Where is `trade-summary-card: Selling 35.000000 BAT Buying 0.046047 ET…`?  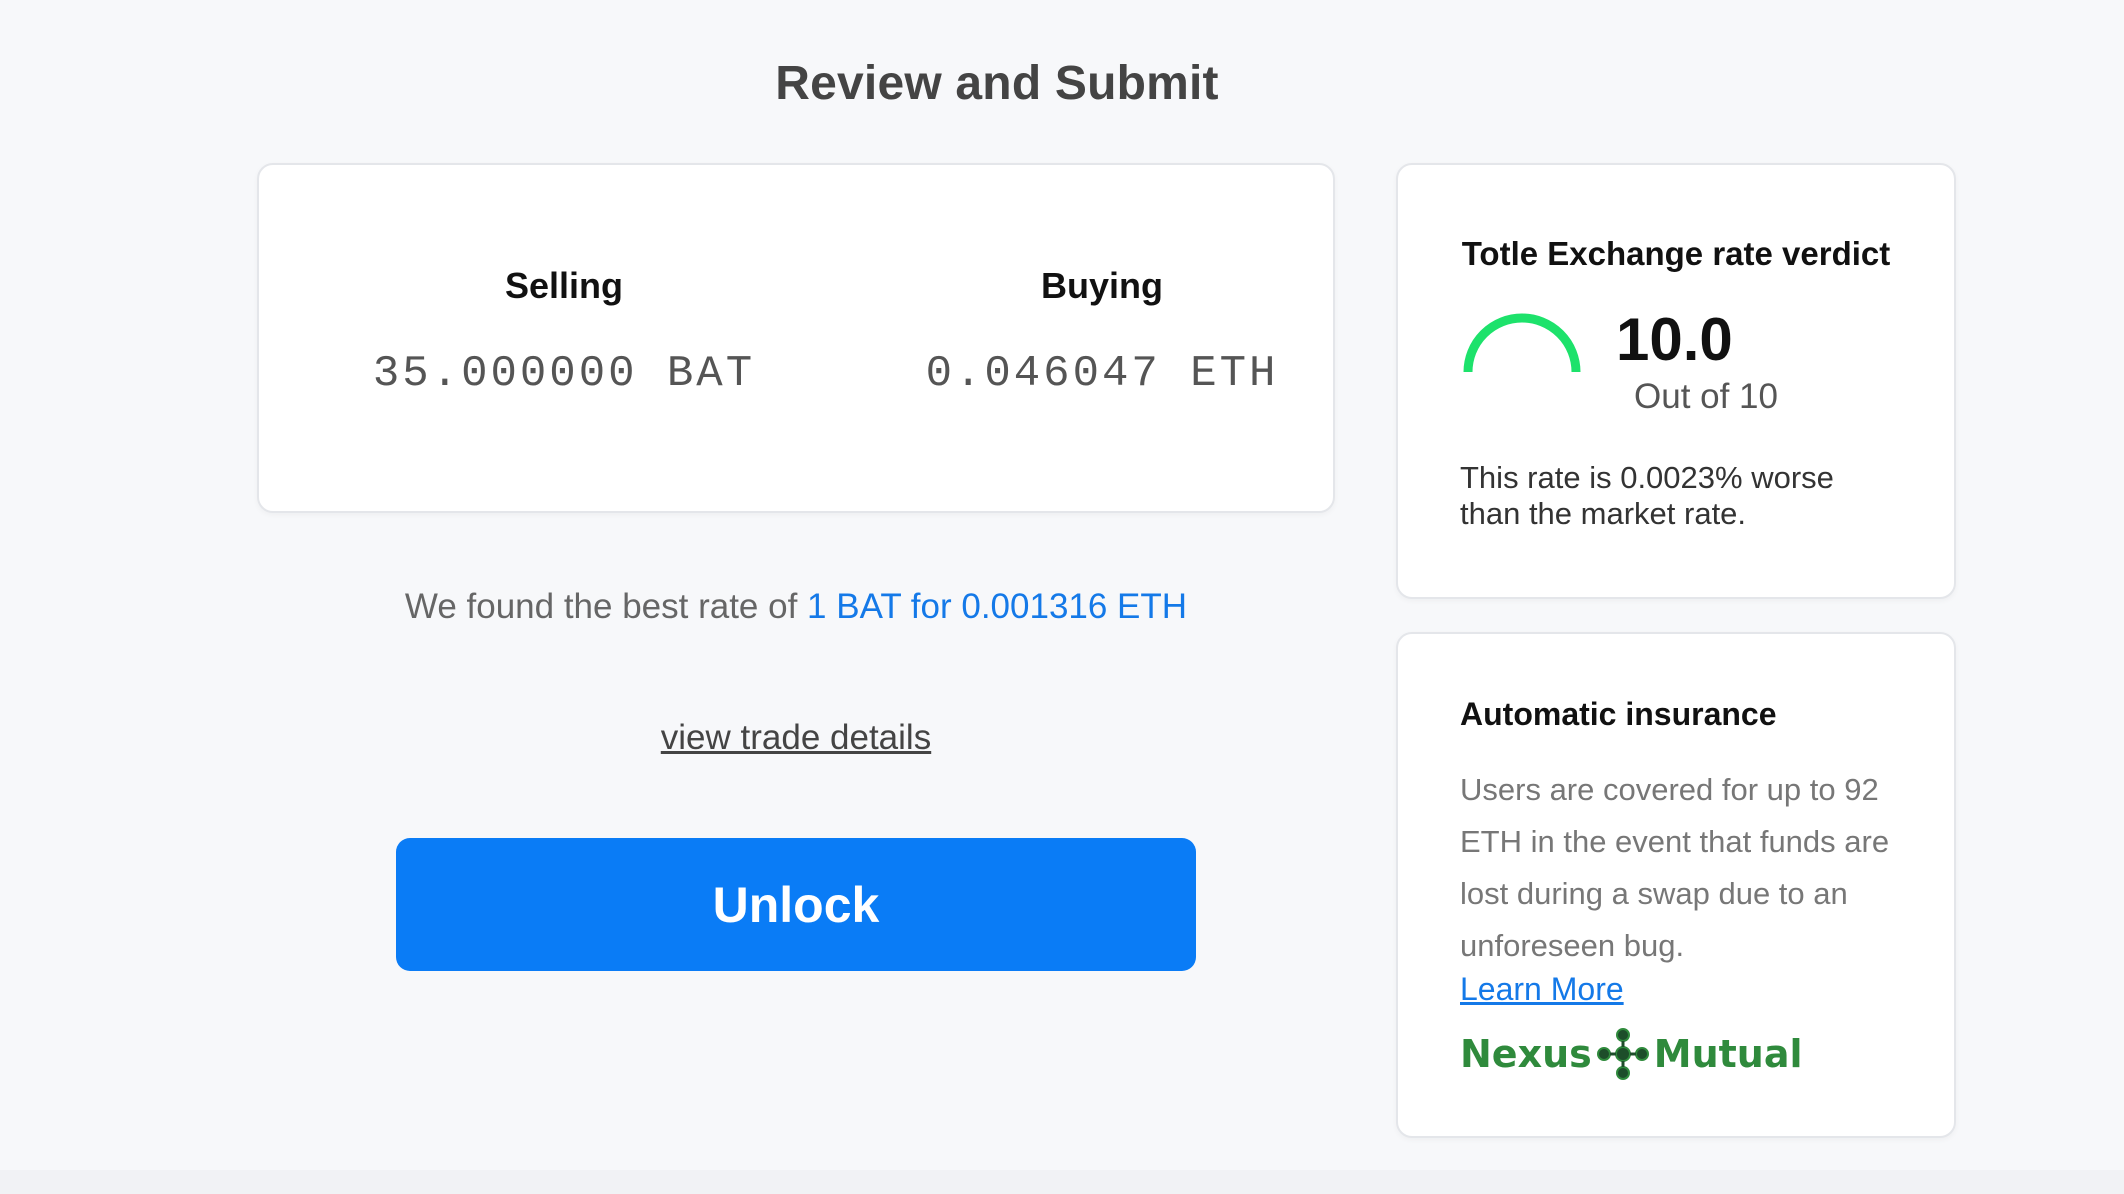 trade-summary-card: Selling 35.000000 BAT Buying 0.046047 ET… is located at coordinates (796, 338).